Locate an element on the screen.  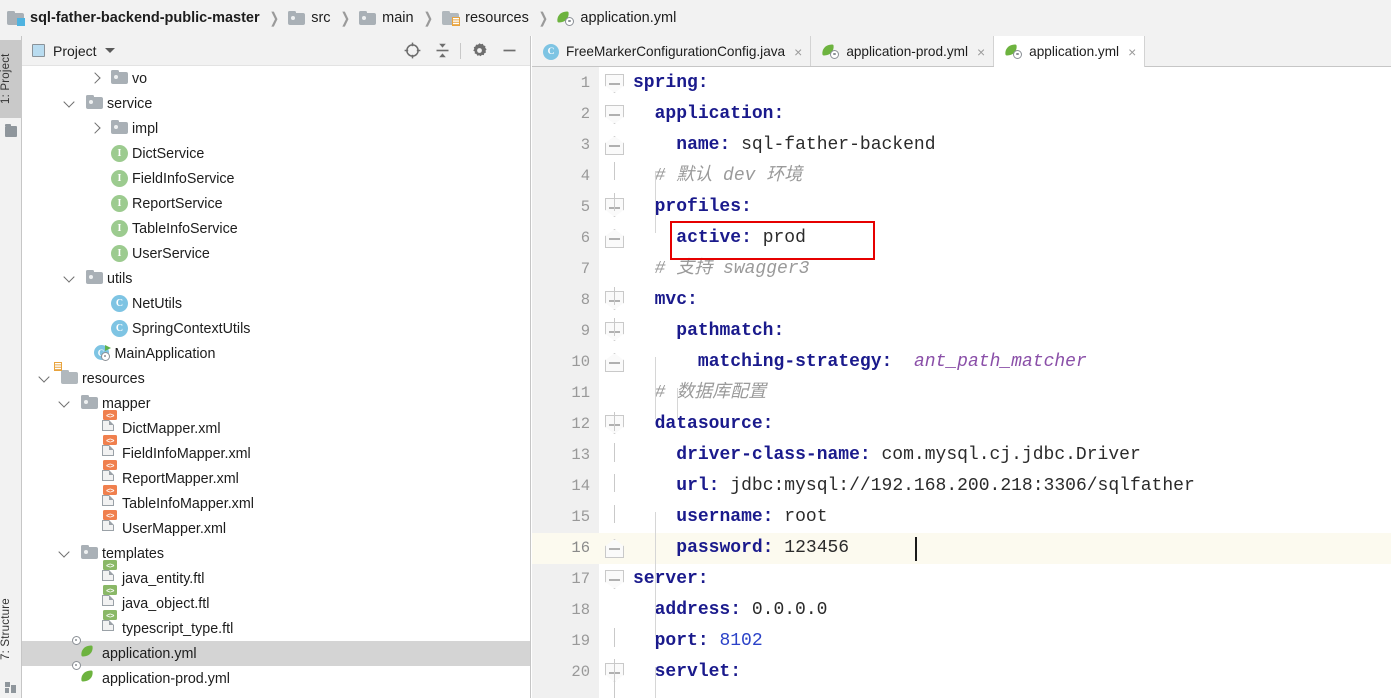
sidebar-item-project-tab: 1: Project is located at coordinates (11, 79).